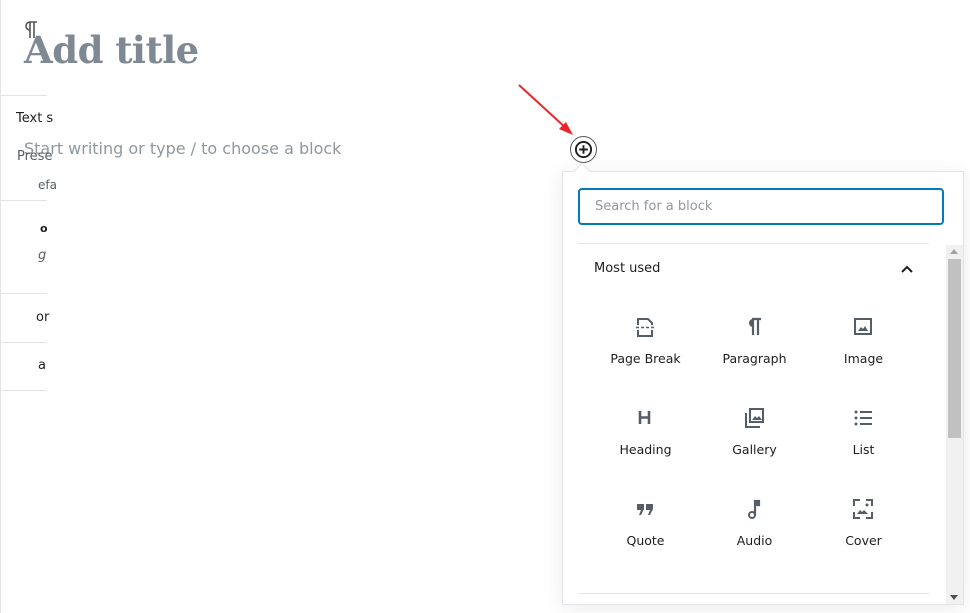  What do you see at coordinates (644, 417) in the screenshot?
I see `heading-icon` at bounding box center [644, 417].